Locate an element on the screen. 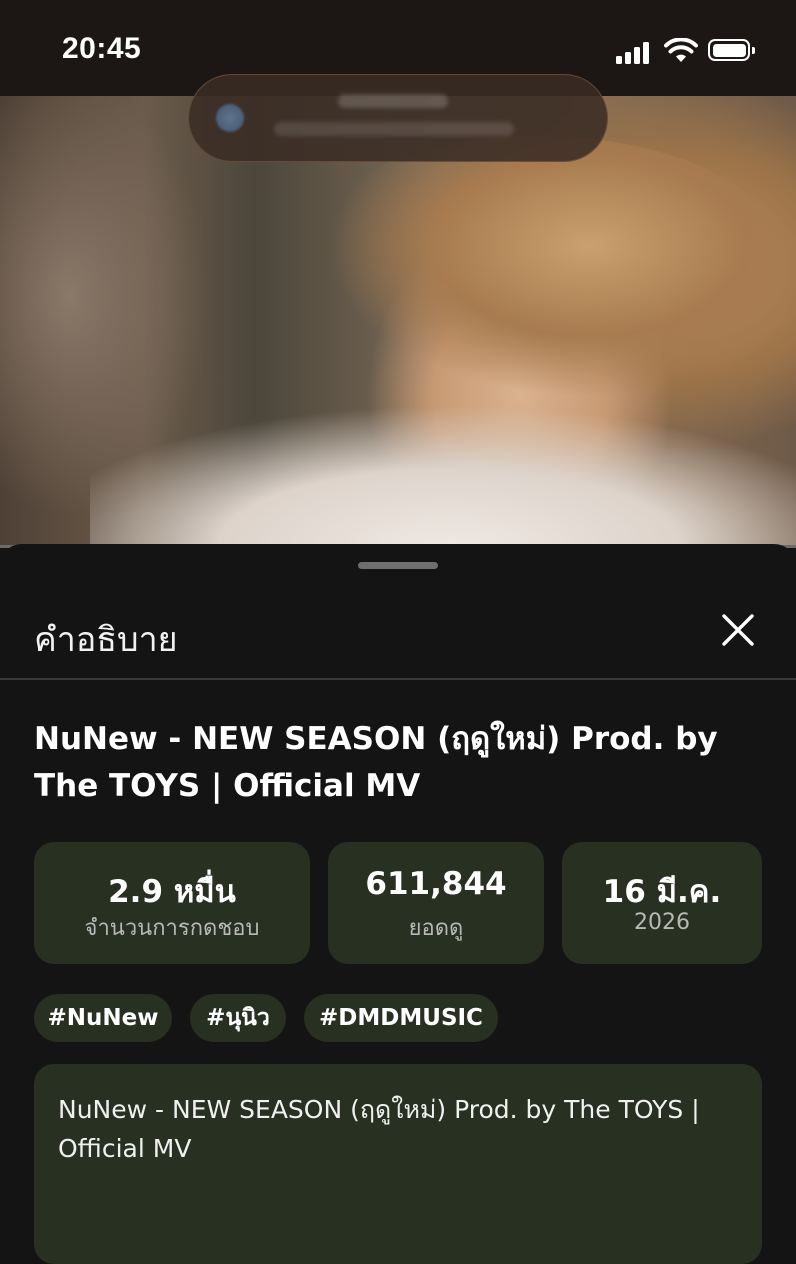 This screenshot has width=796, height=1264. stat-date: 16 มี.ค. 2026 is located at coordinates (662, 903).